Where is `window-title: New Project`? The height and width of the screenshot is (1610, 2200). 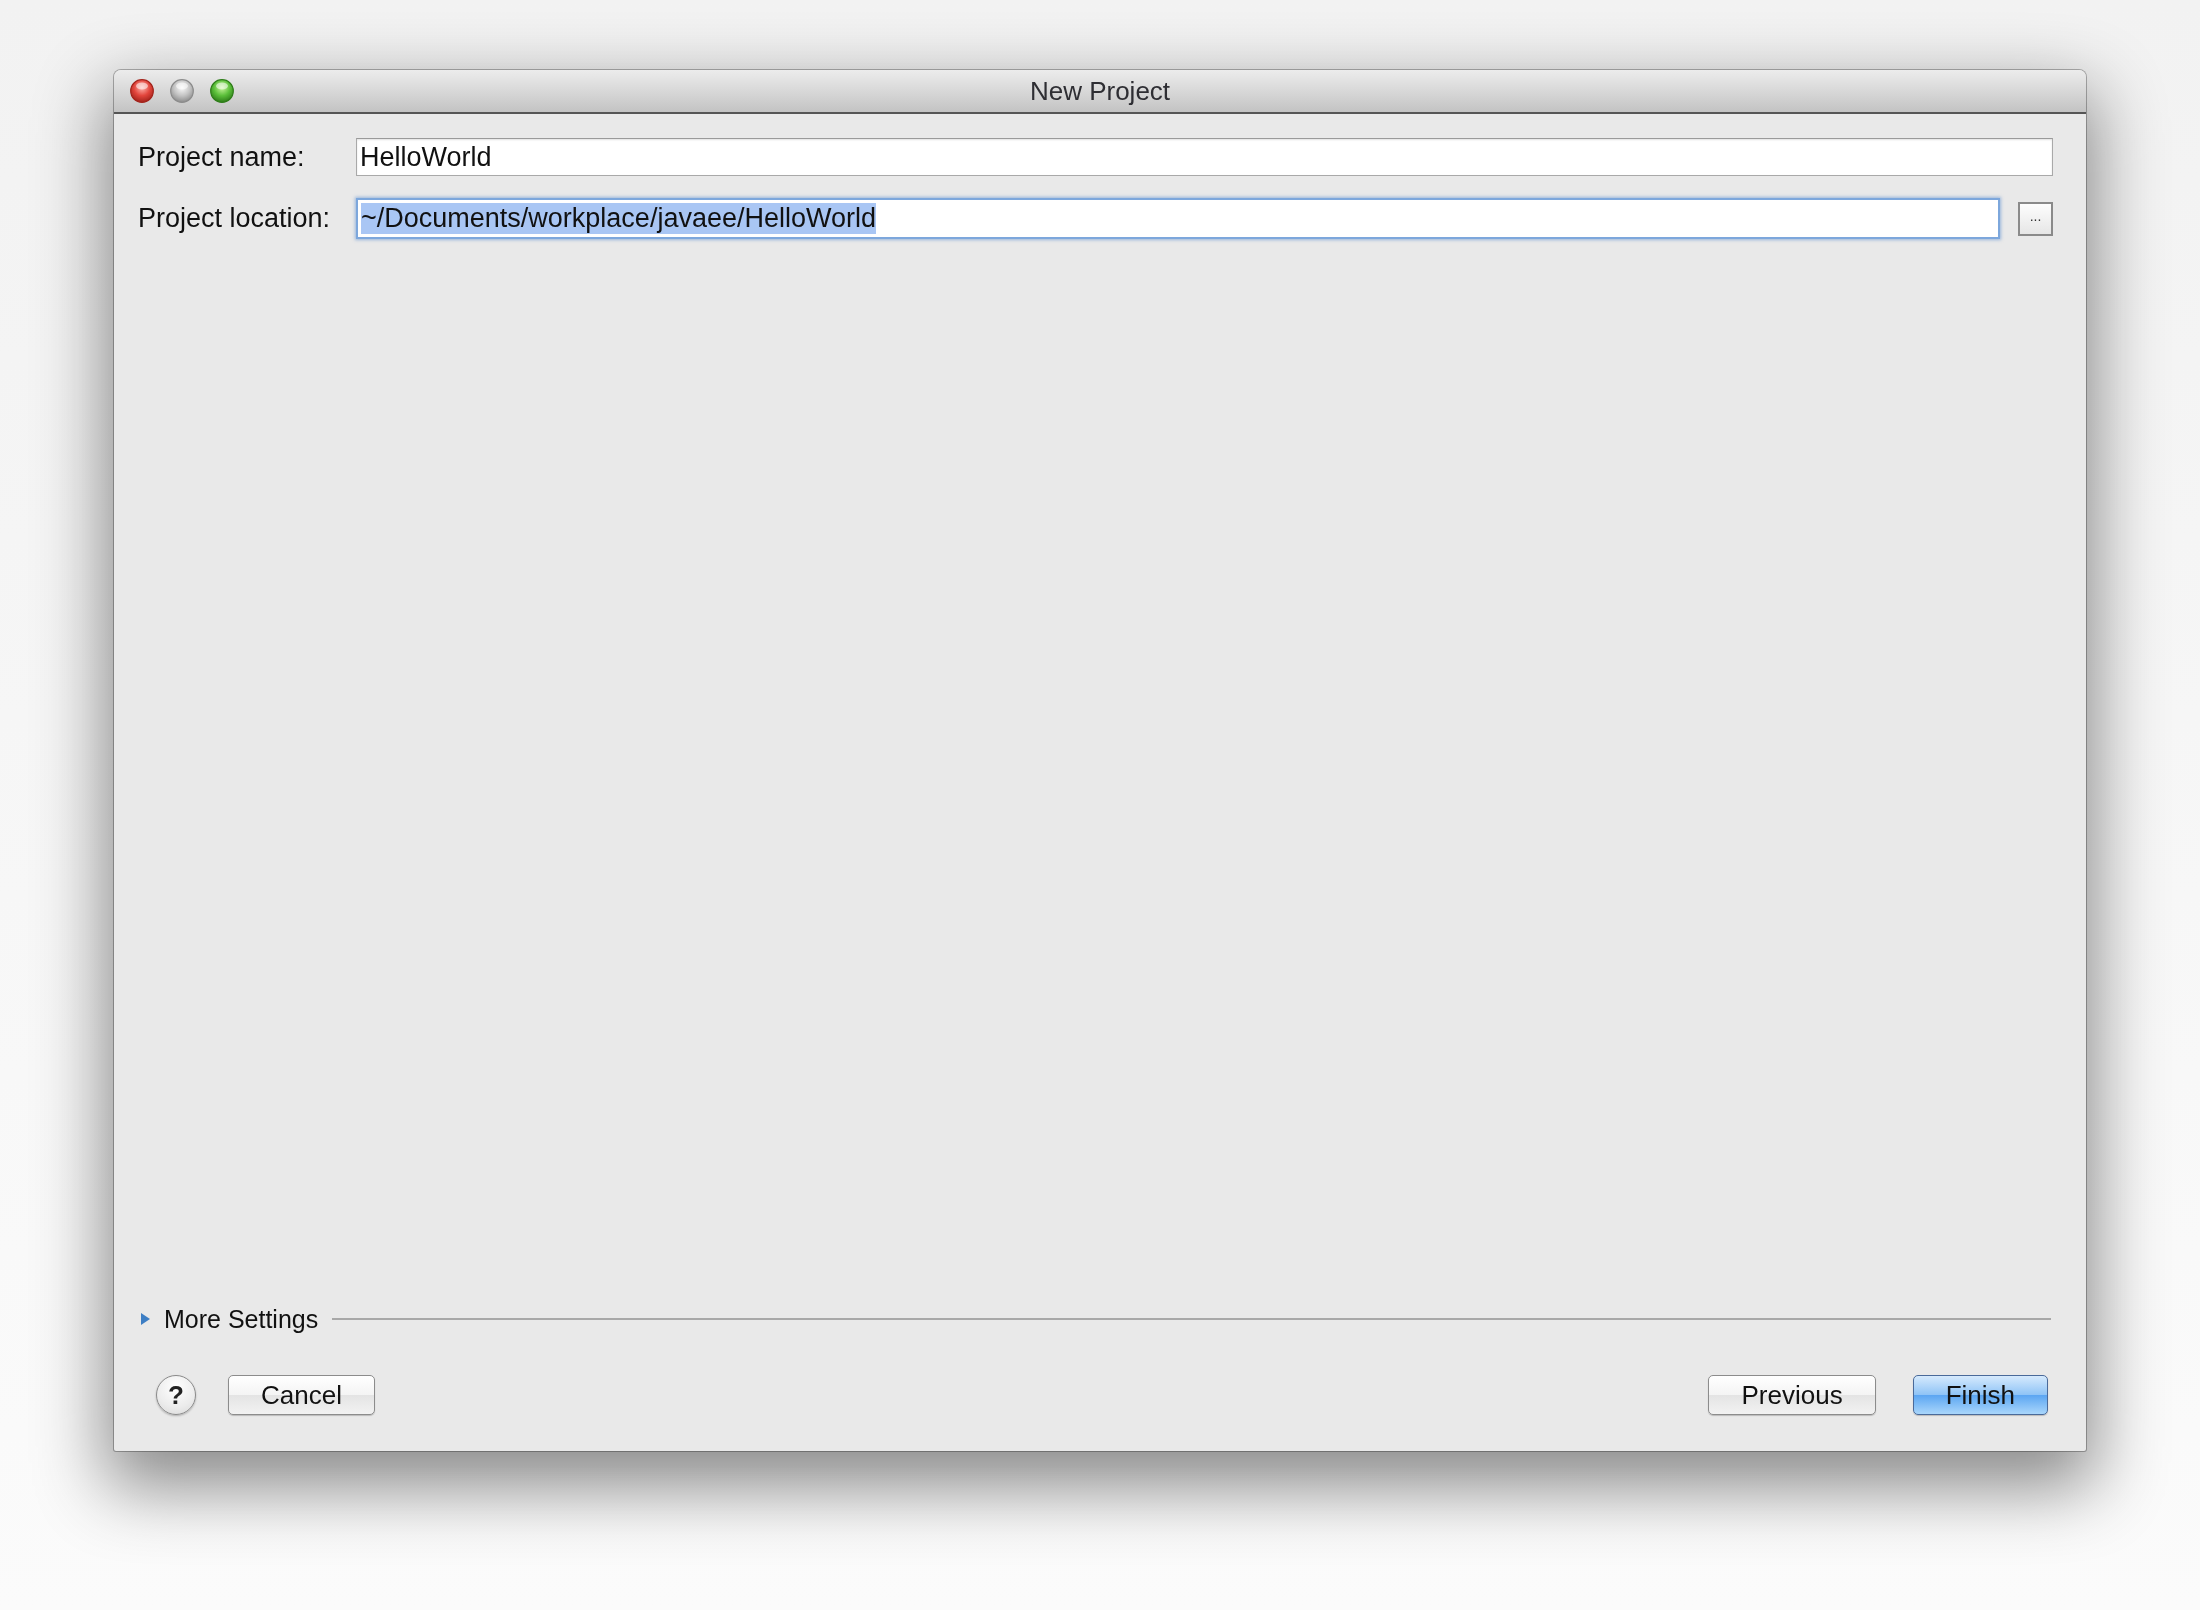 window-title: New Project is located at coordinates (1100, 91).